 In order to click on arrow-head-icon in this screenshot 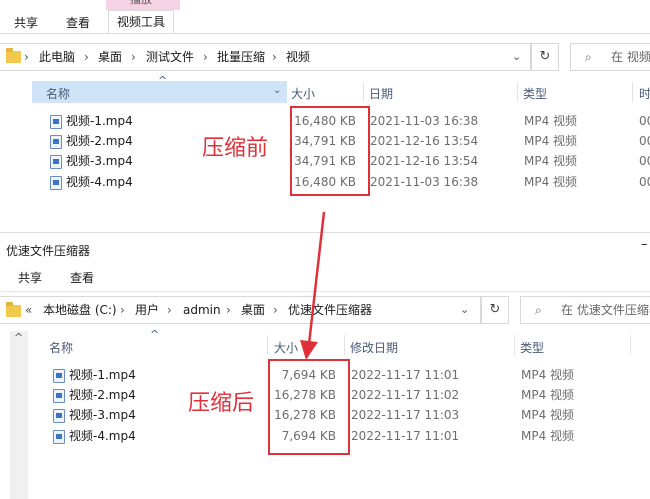, I will do `click(309, 350)`.